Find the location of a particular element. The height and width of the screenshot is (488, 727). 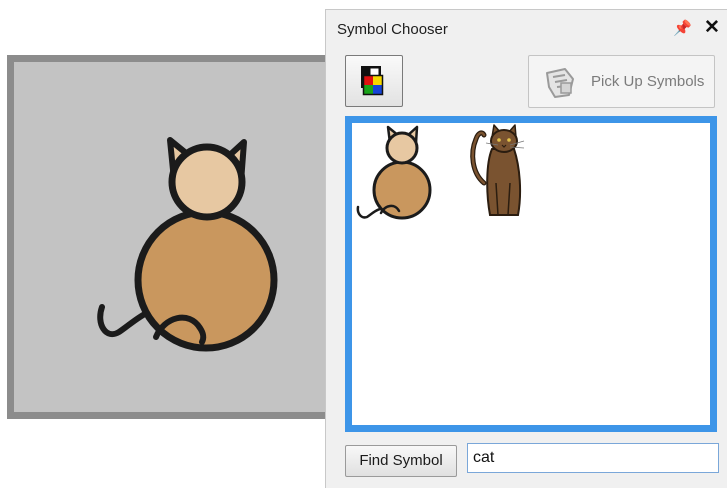

pin-icon: 📌 is located at coordinates (682, 29).